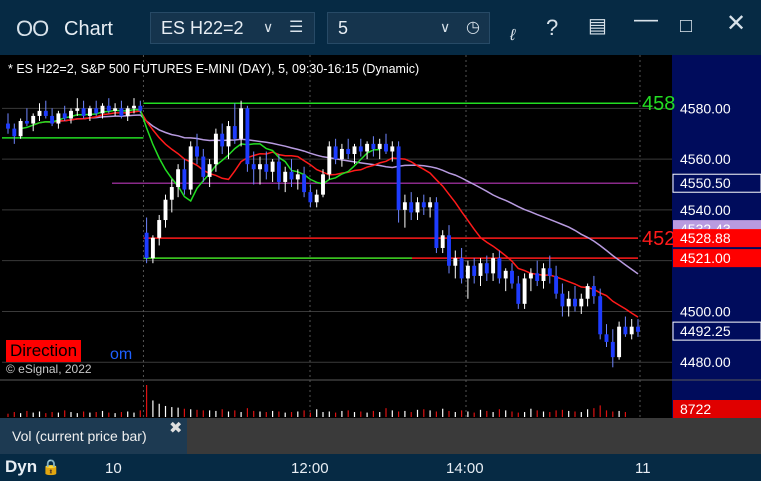 The image size is (761, 481). I want to click on close-icon: ✕, so click(736, 24).